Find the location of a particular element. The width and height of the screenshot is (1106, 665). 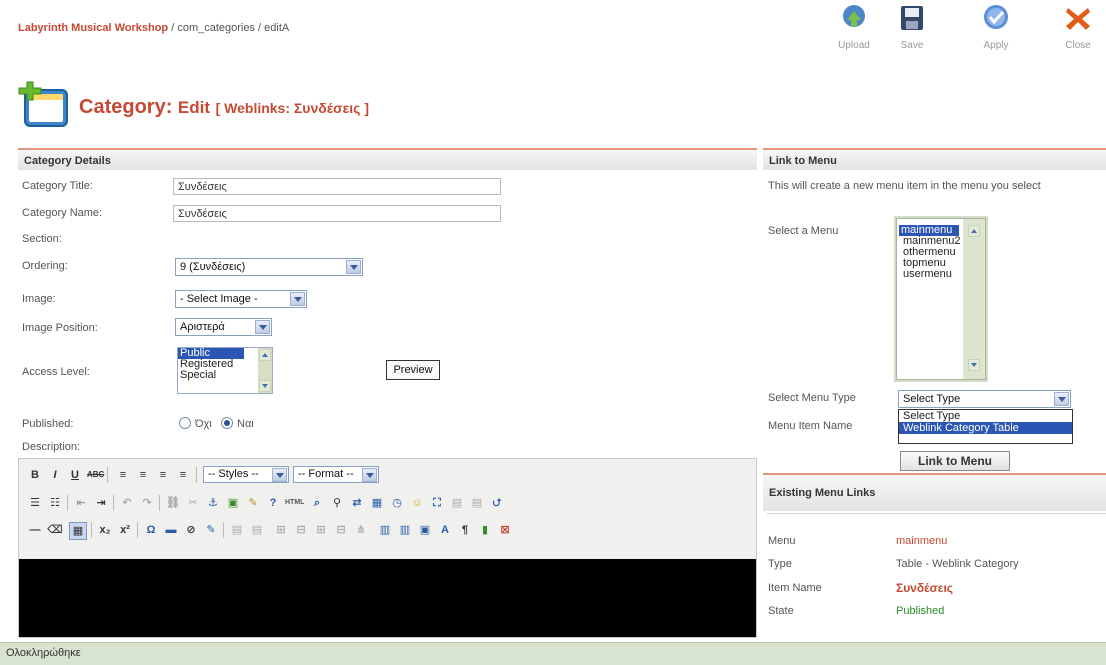

existing-state-value: Published is located at coordinates (920, 611).